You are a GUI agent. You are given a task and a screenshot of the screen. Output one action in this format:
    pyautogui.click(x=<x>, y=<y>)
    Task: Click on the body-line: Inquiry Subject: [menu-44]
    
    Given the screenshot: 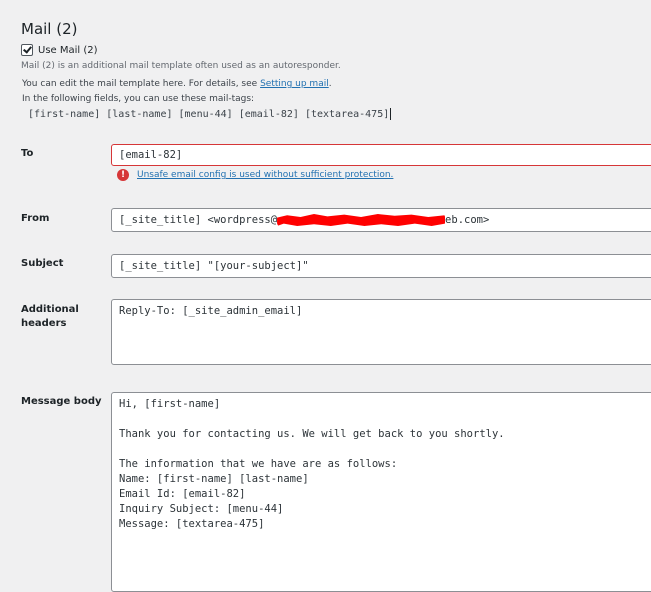 What is the action you would take?
    pyautogui.click(x=201, y=509)
    